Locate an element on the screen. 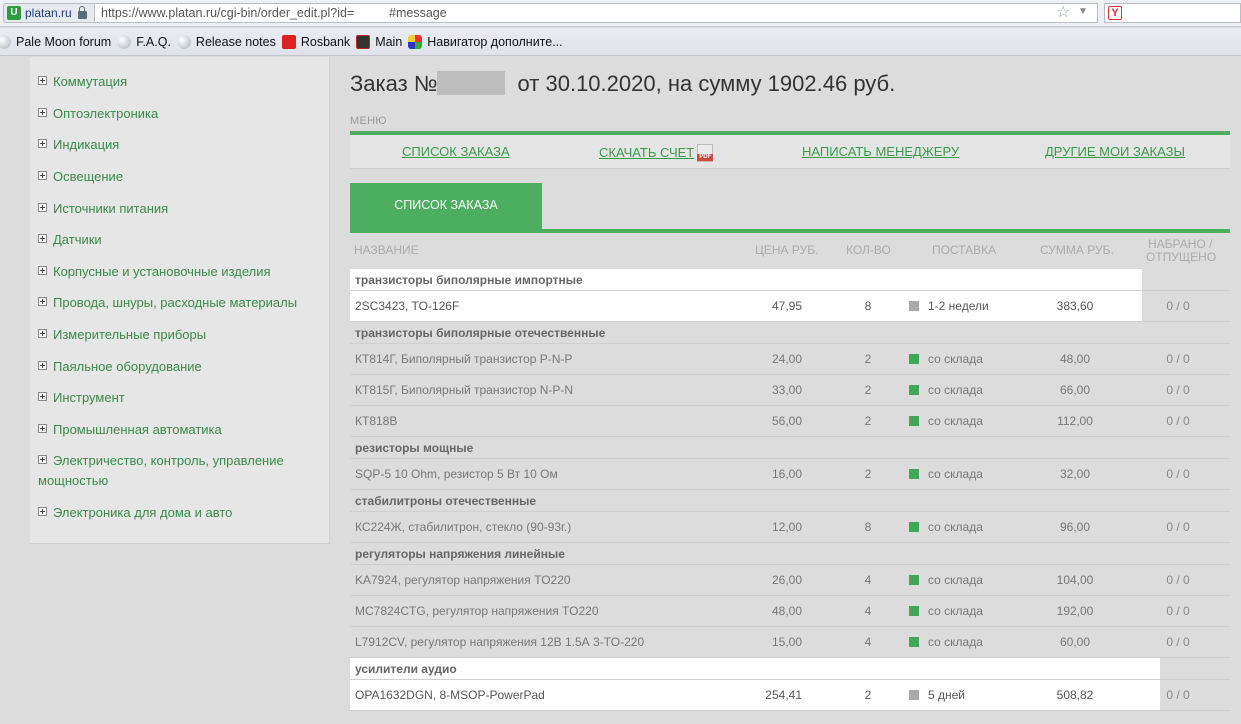  puzzle-icon is located at coordinates (415, 41).